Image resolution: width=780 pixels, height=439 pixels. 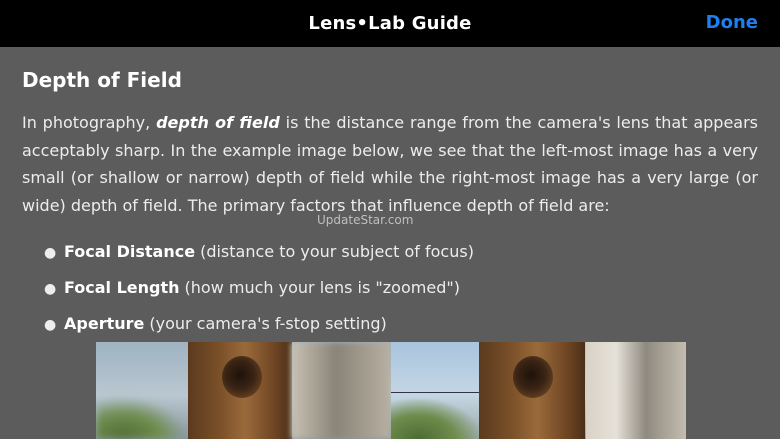 I want to click on shallow-dof-photo, so click(x=243, y=390).